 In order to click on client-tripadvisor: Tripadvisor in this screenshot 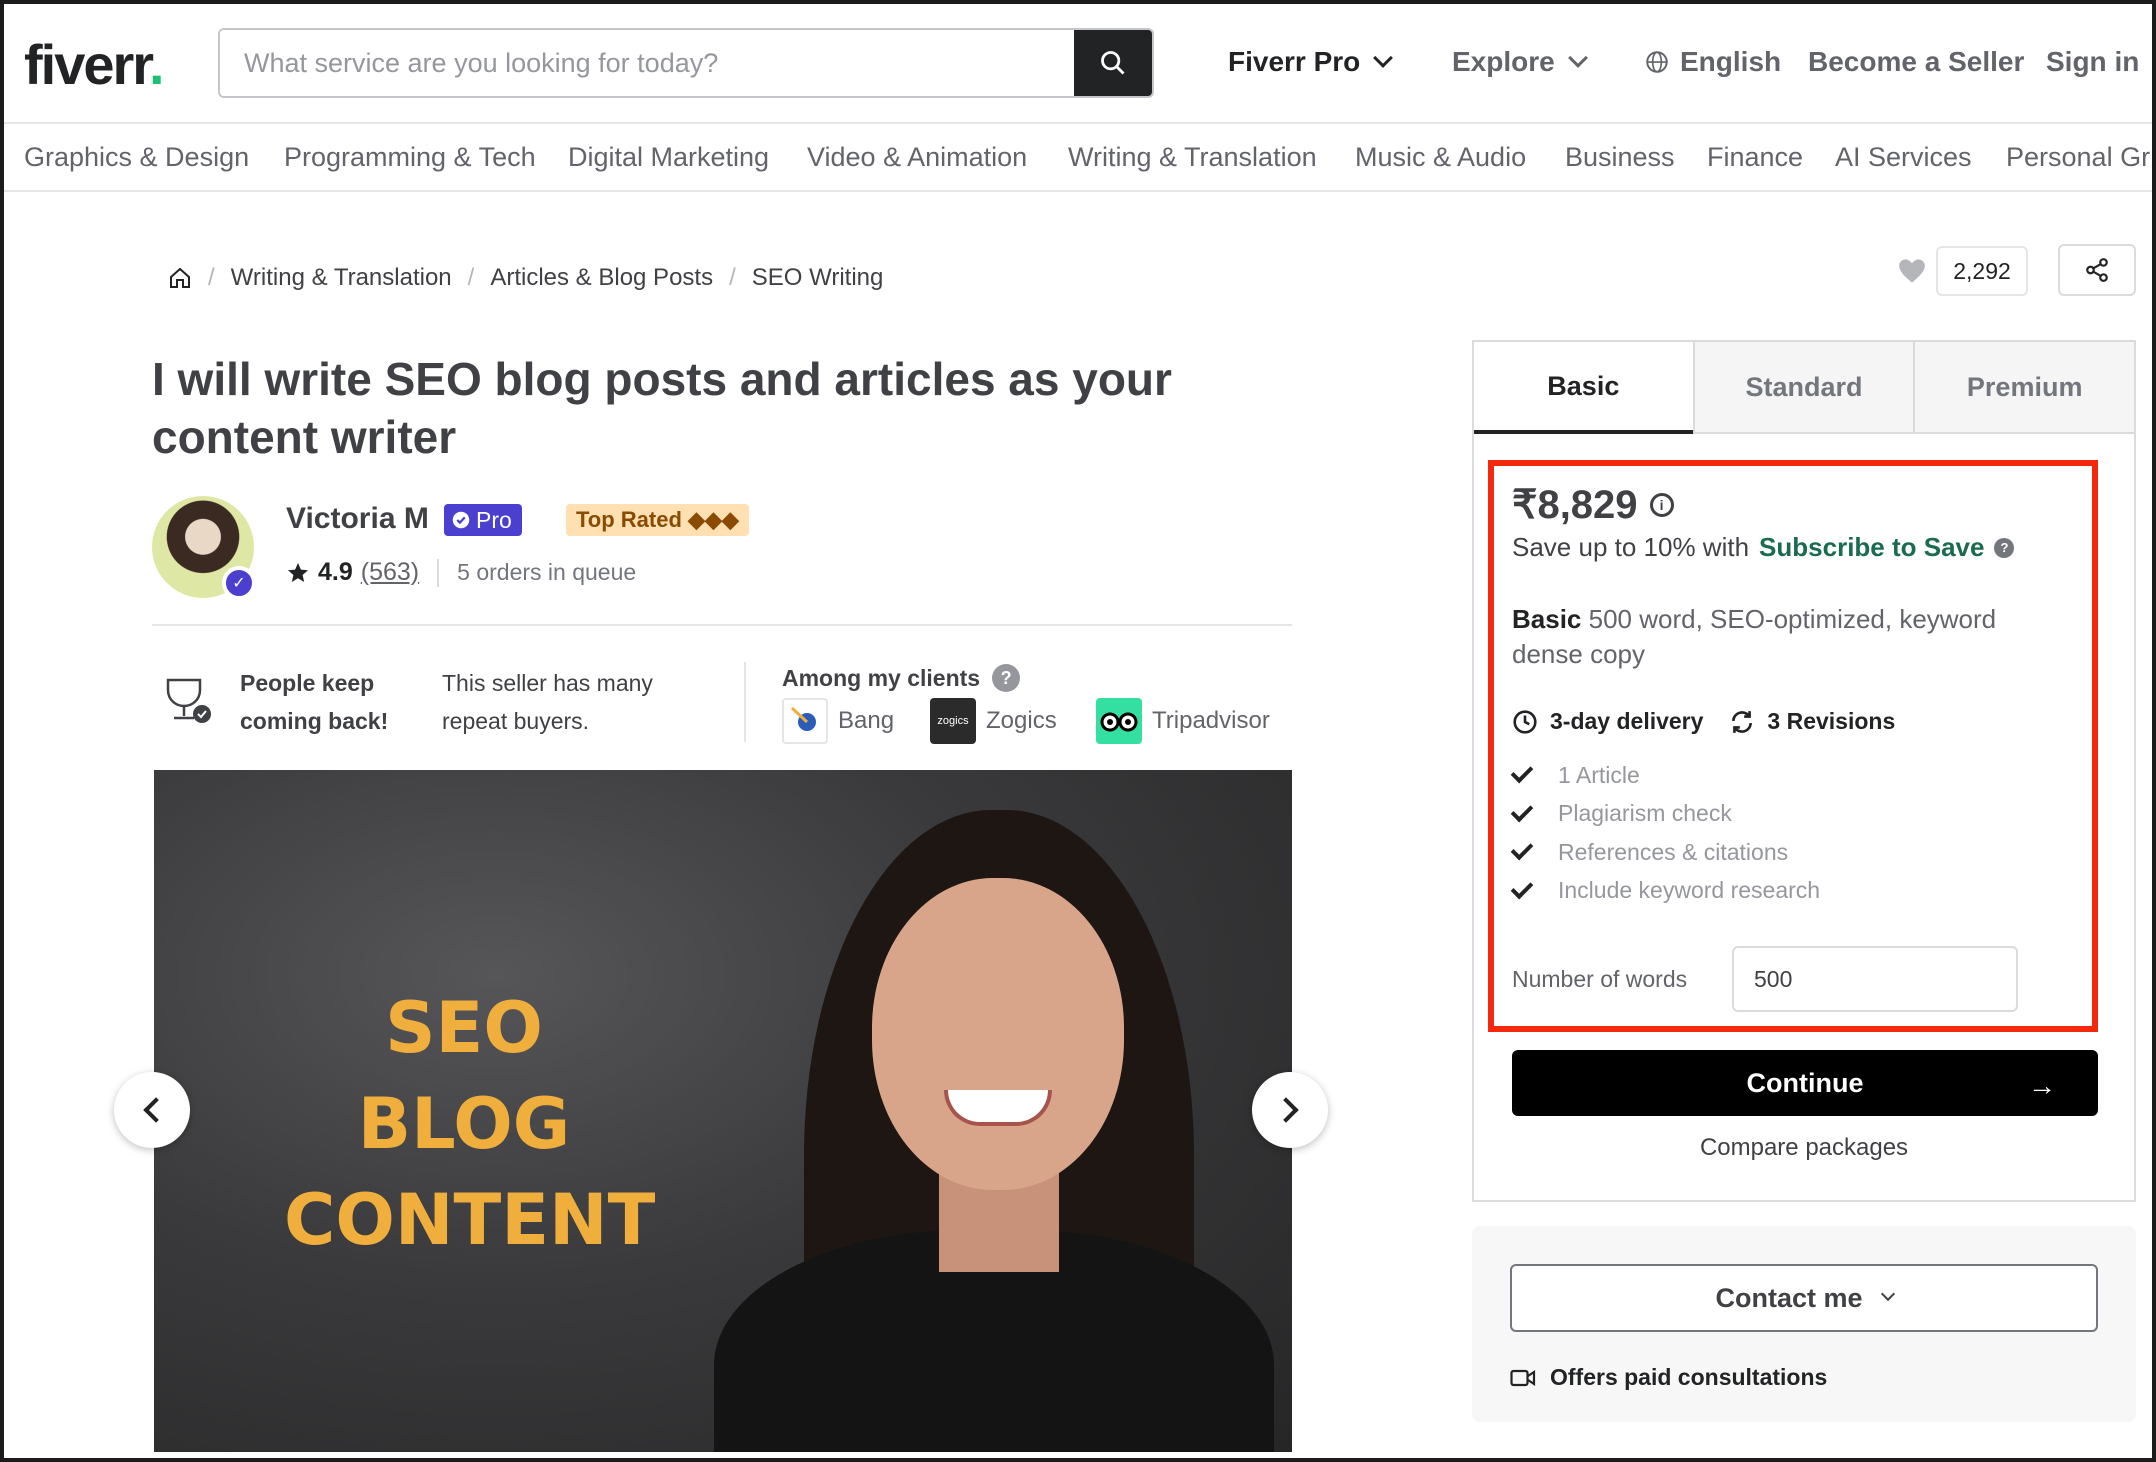, I will do `click(1183, 721)`.